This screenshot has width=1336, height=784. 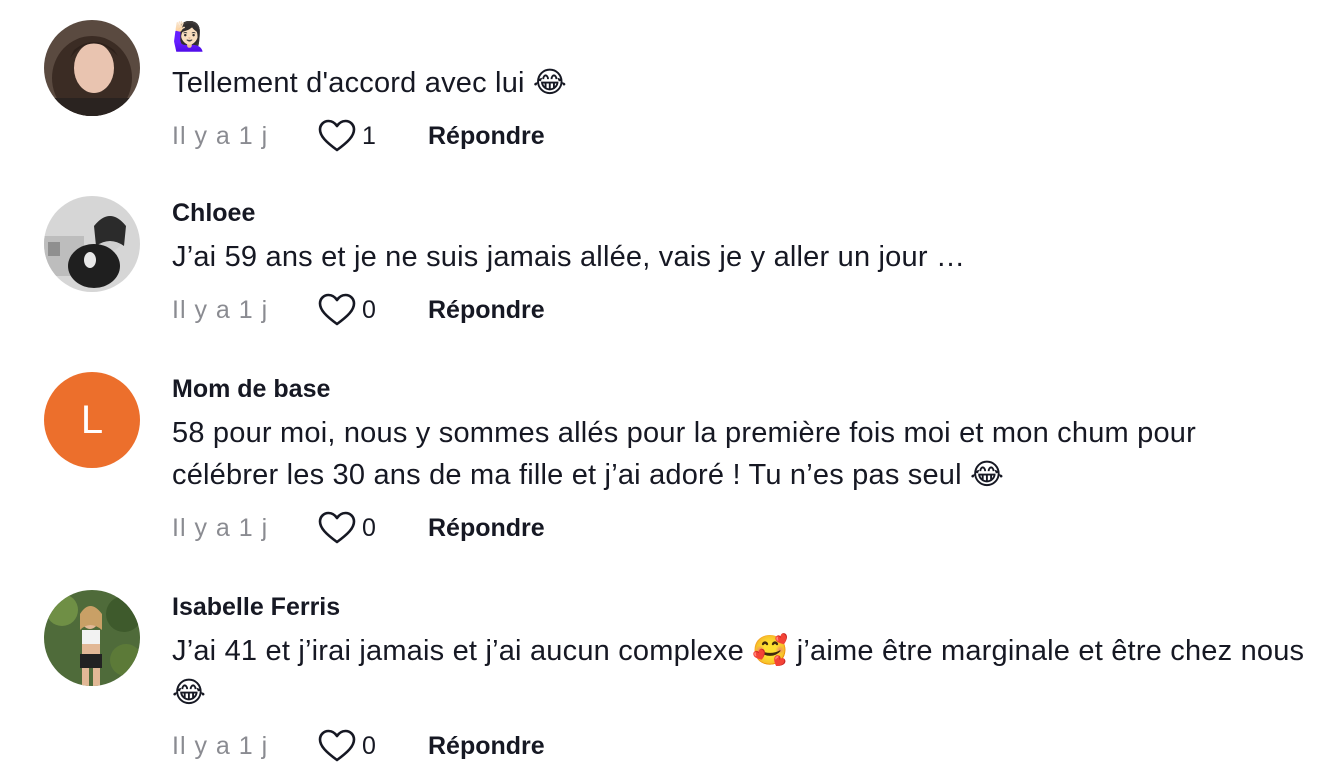 I want to click on avatar: L, so click(x=92, y=420).